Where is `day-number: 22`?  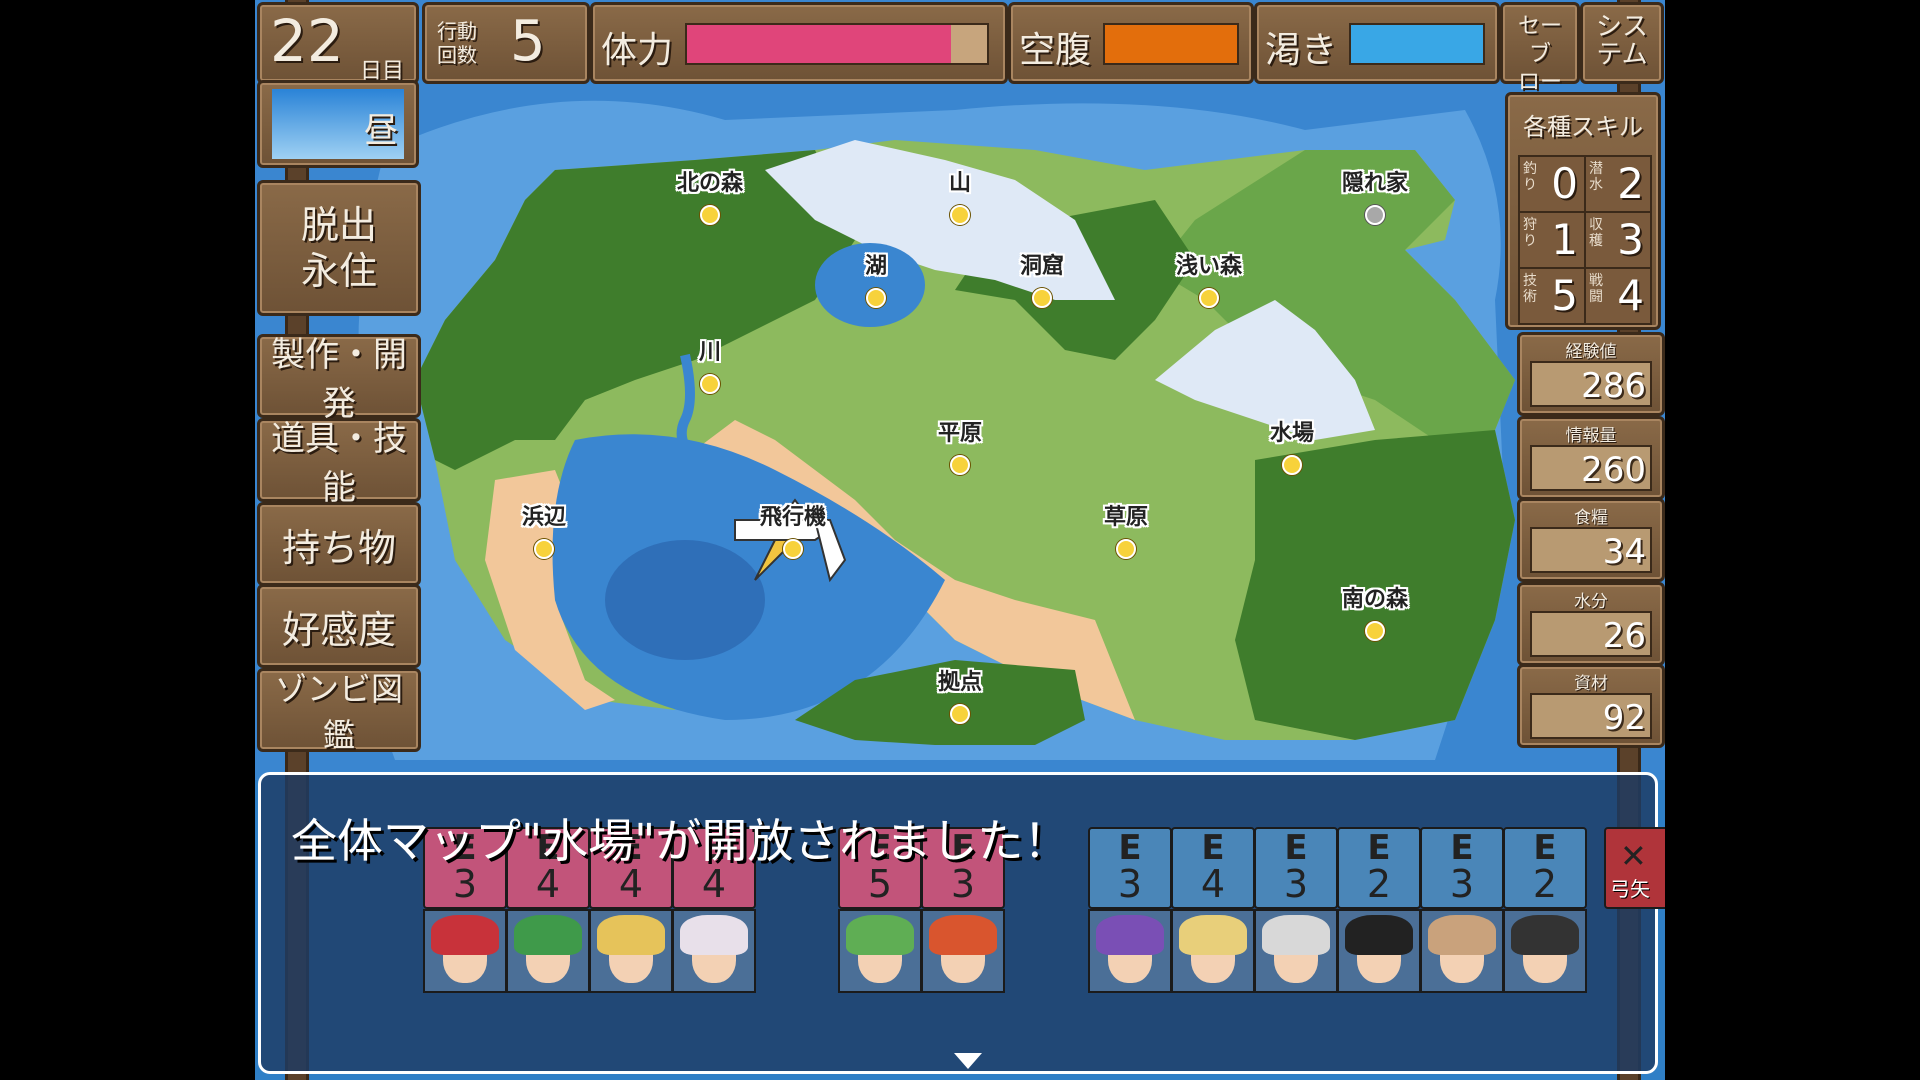 day-number: 22 is located at coordinates (307, 41).